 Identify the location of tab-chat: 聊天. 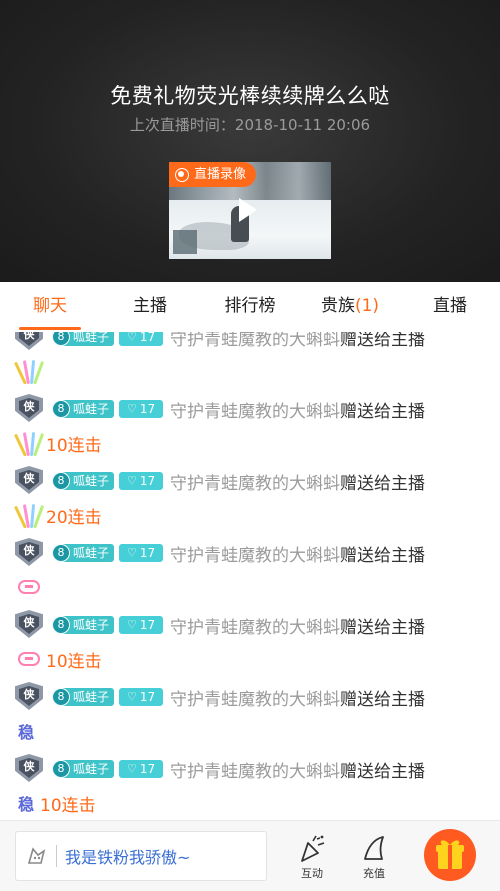
(50, 307).